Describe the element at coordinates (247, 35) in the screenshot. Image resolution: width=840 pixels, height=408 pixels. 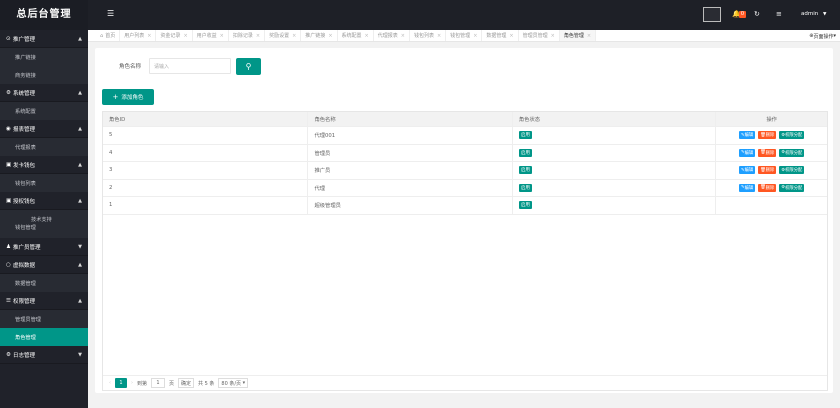
I see `tab: 扣除记录 ×` at that location.